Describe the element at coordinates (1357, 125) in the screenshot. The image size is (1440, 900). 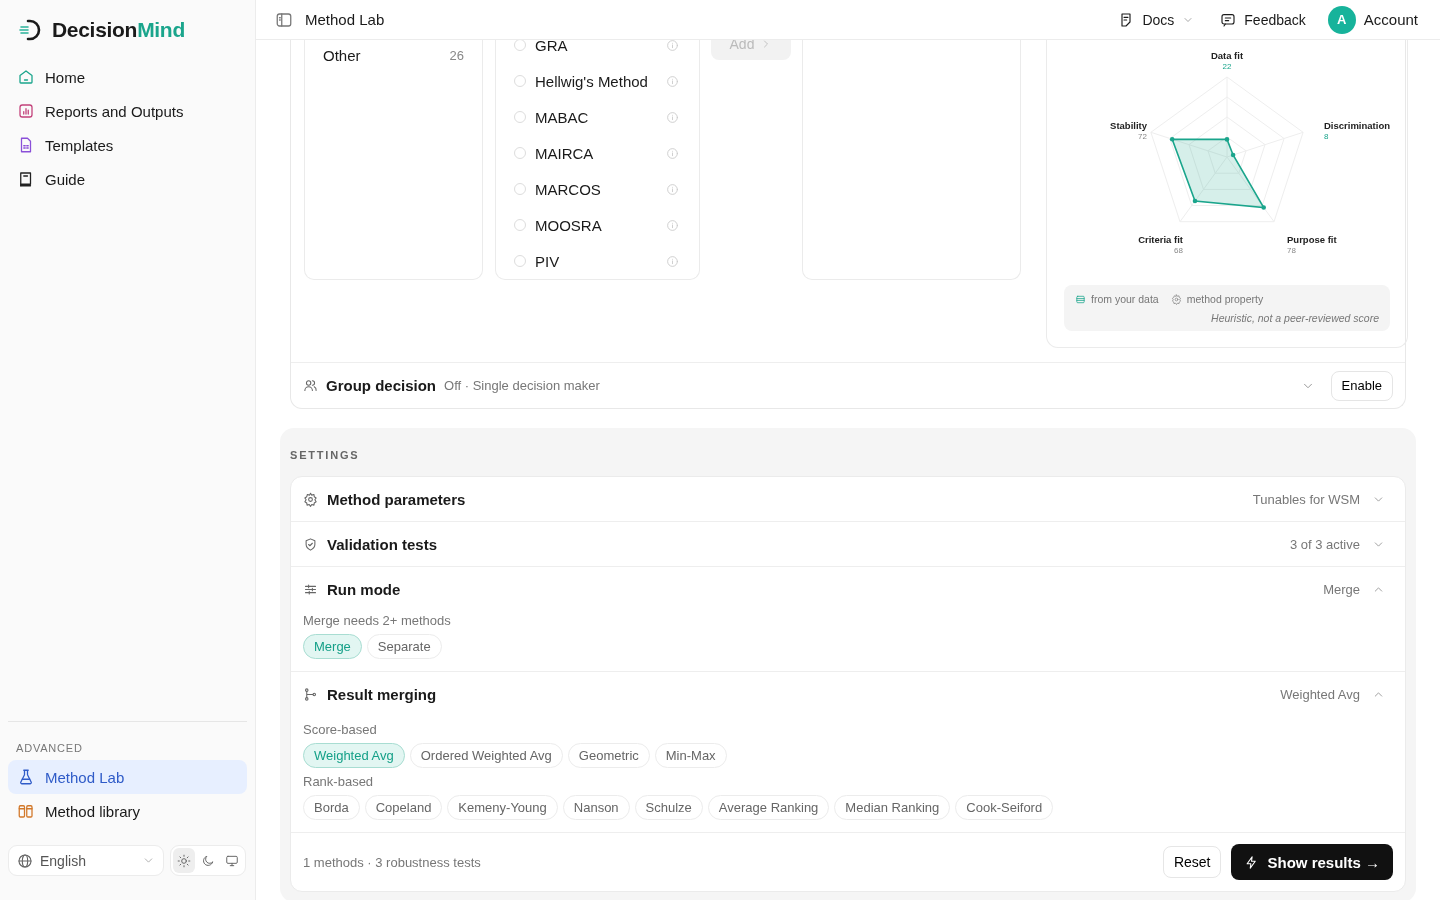
I see `axis-label: Discrimination` at that location.